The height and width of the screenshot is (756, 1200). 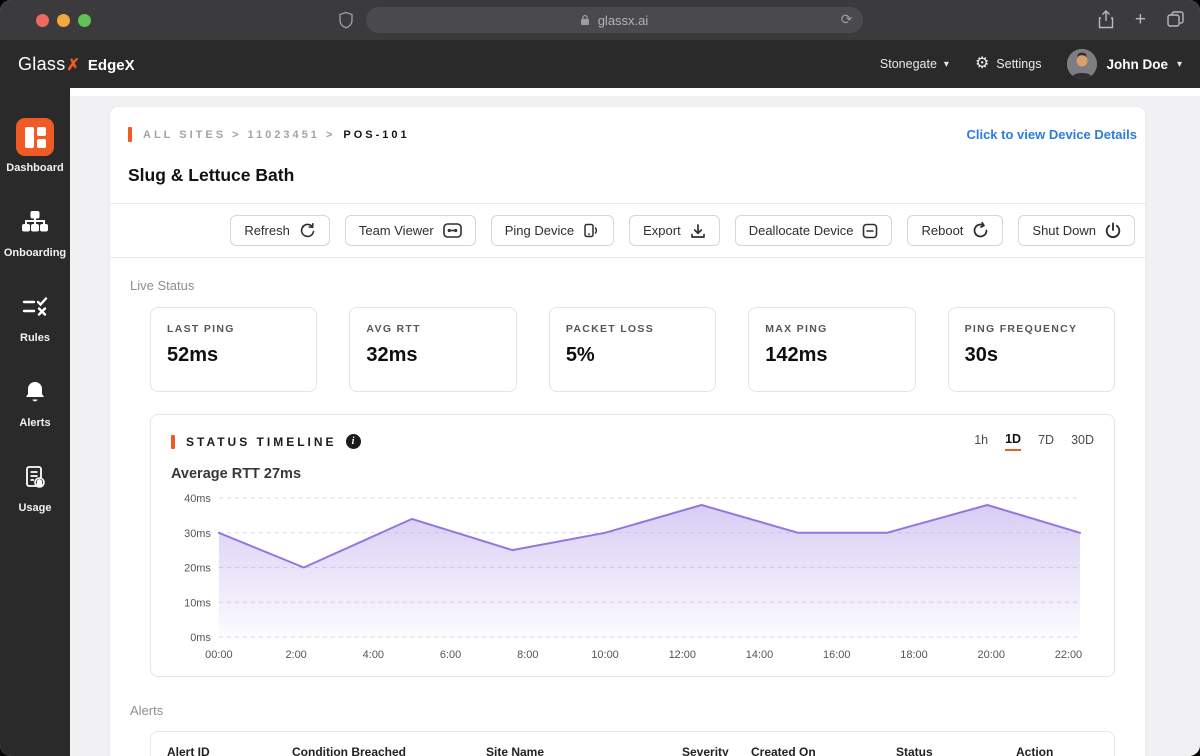 What do you see at coordinates (847, 19) in the screenshot?
I see `reload-page-icon: ⟳` at bounding box center [847, 19].